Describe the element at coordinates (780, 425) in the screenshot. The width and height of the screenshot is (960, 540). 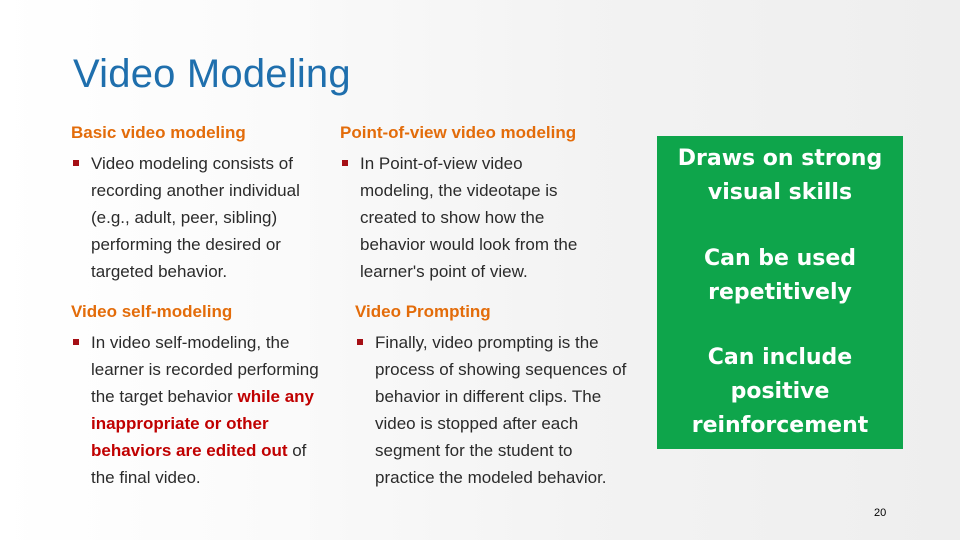
I see `benefit-line: reinforcement` at that location.